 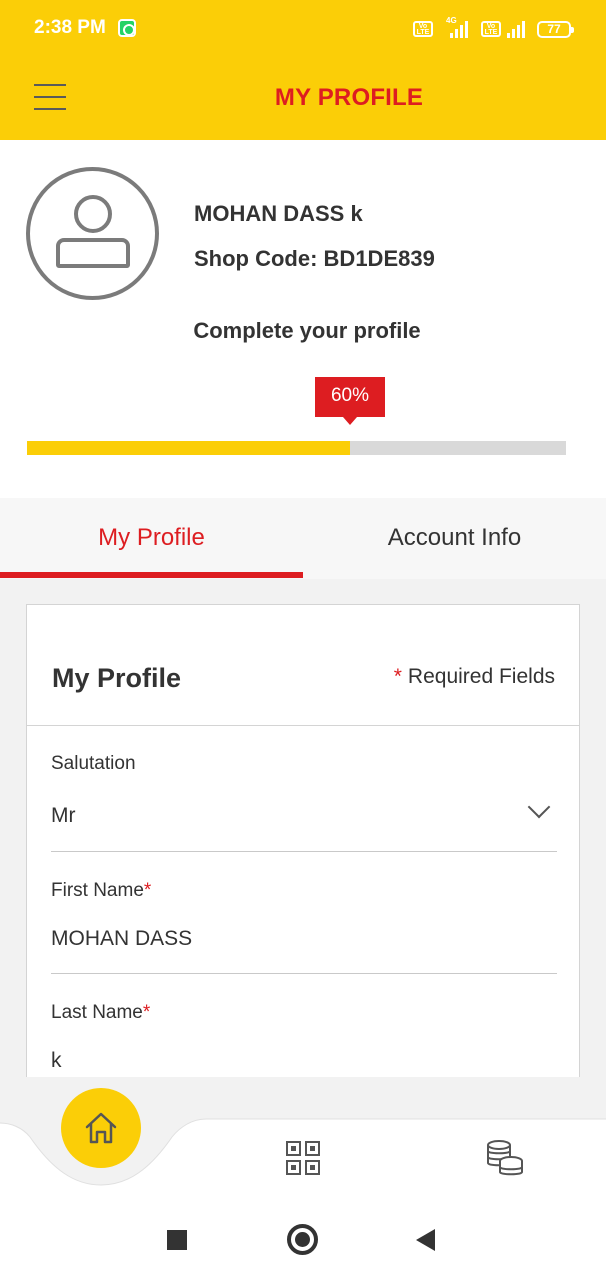 What do you see at coordinates (151, 538) in the screenshot?
I see `tab-my-profile: My Profile` at bounding box center [151, 538].